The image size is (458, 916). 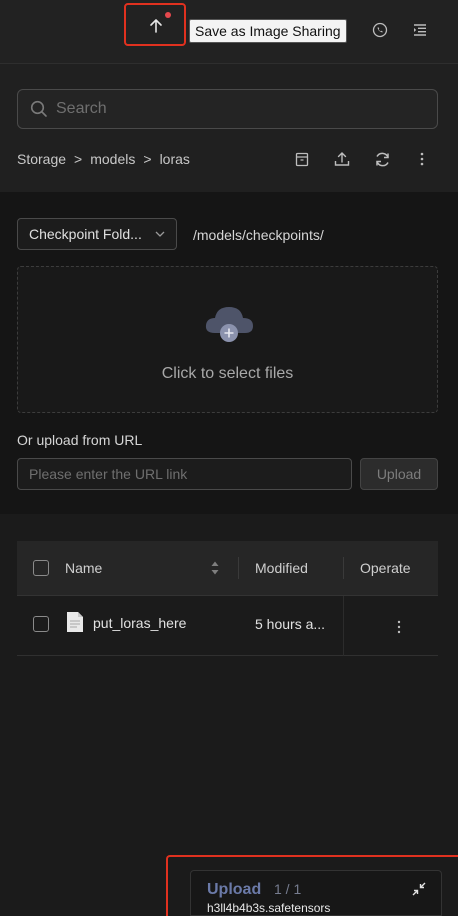 I want to click on search-input, so click(x=246, y=109).